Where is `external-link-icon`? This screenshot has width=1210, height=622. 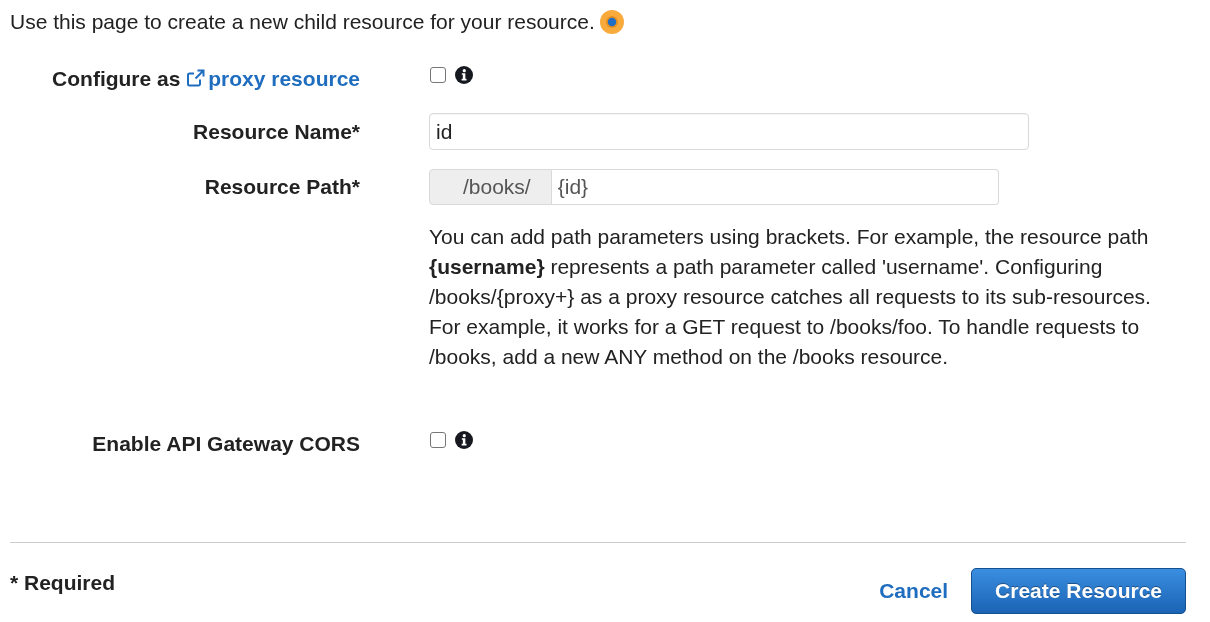
external-link-icon is located at coordinates (196, 78).